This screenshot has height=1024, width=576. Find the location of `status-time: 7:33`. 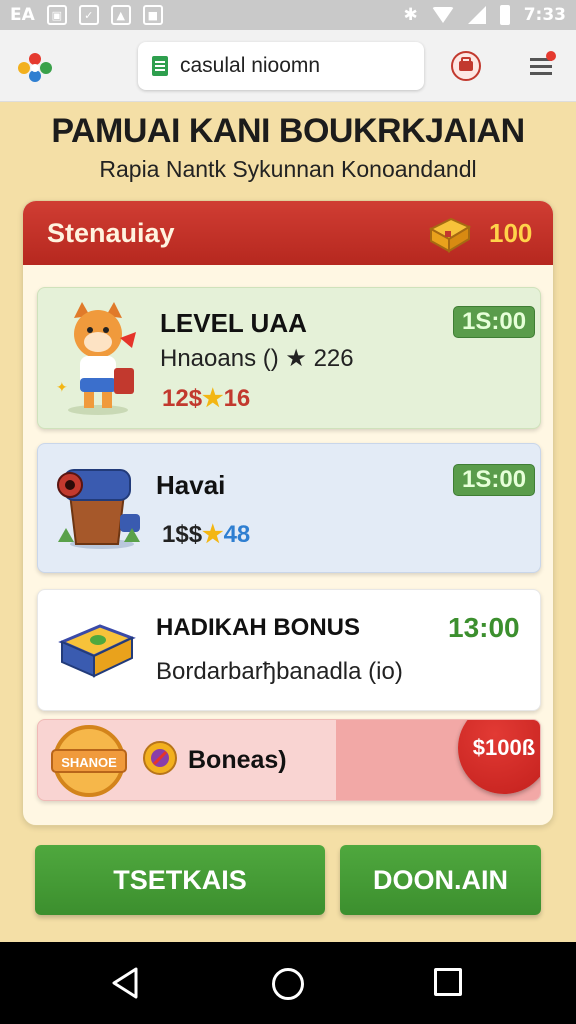

status-time: 7:33 is located at coordinates (544, 15).